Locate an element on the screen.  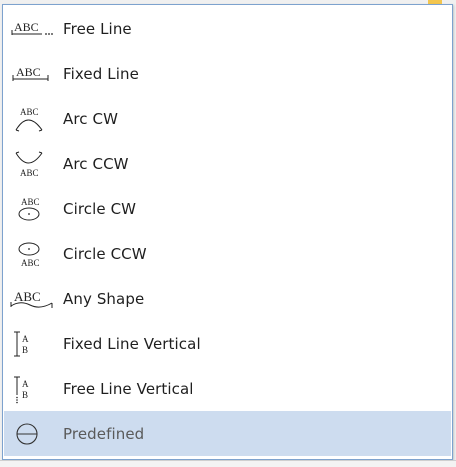
menu-item-any-shape: ABC Any Shape is located at coordinates (227, 298).